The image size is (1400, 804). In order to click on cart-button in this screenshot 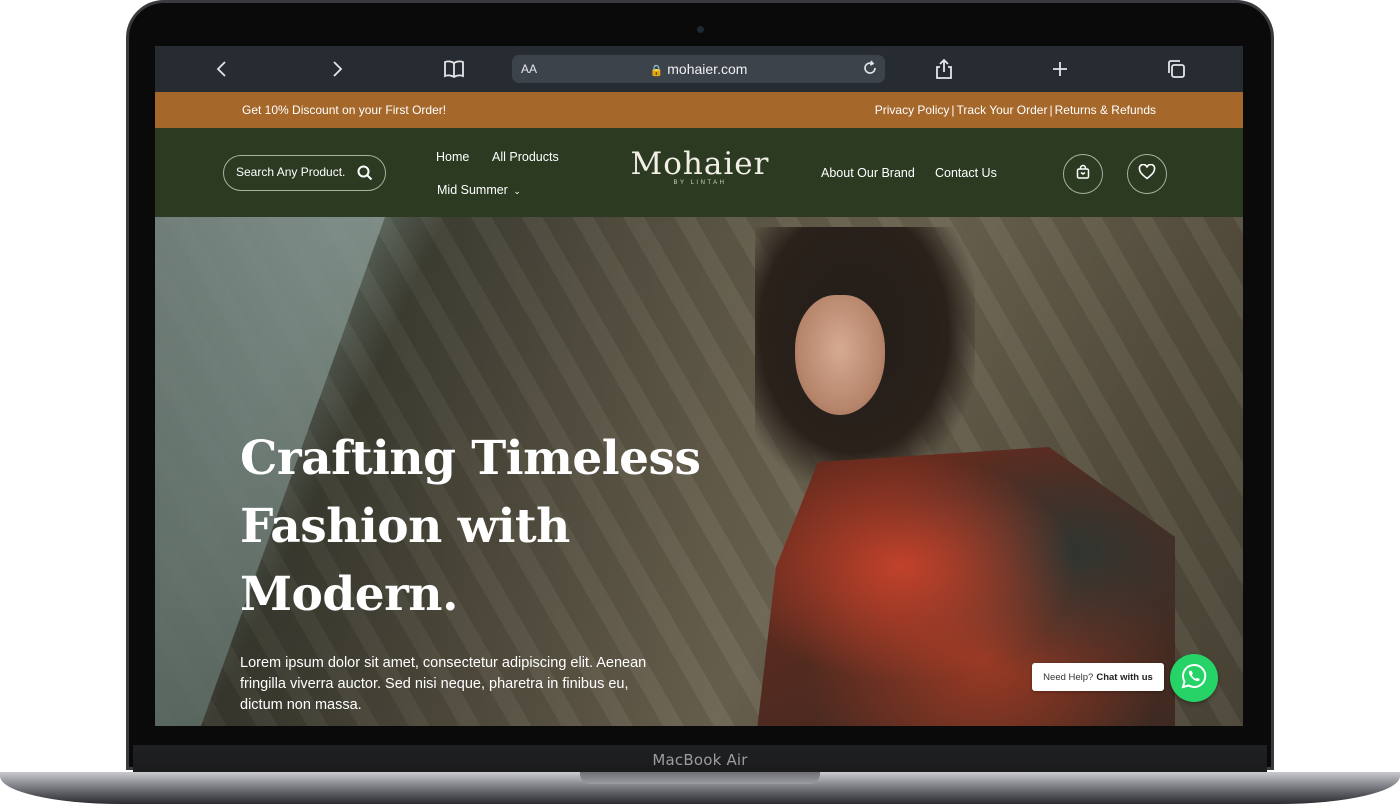, I will do `click(1083, 174)`.